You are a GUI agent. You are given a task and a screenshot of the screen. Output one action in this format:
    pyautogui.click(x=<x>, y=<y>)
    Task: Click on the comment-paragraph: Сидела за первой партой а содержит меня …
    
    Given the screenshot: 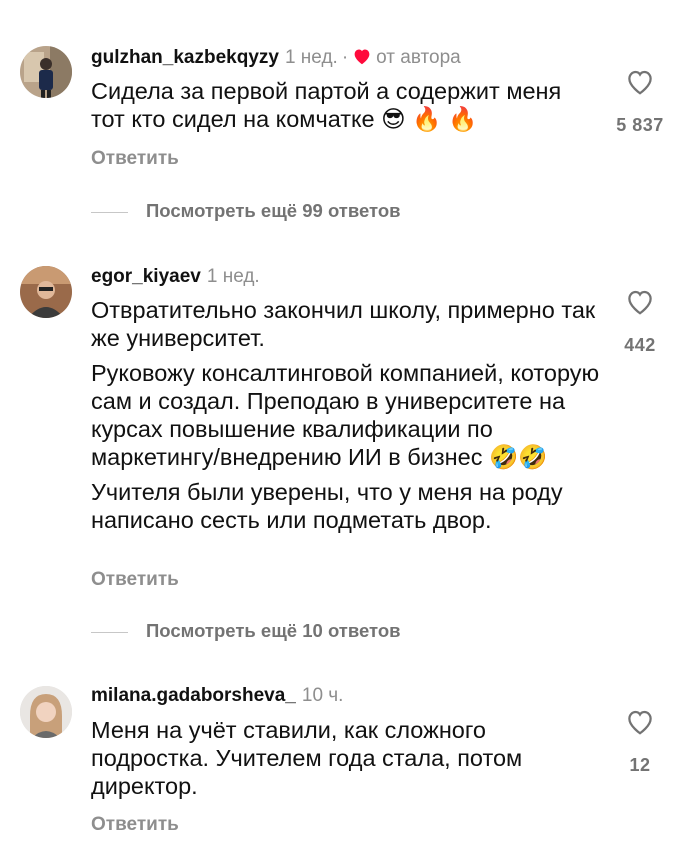 What is the action you would take?
    pyautogui.click(x=326, y=105)
    